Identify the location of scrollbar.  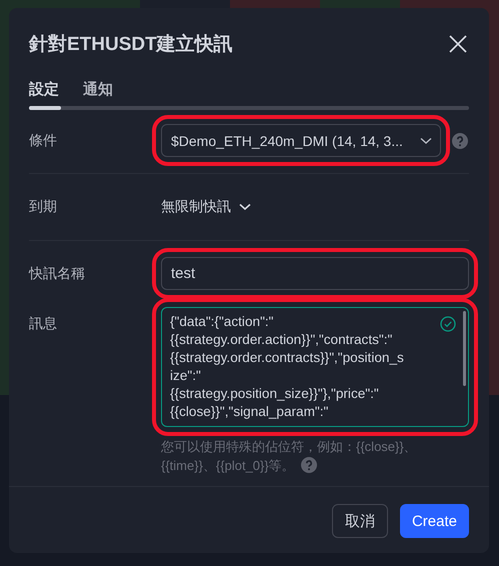
(464, 348).